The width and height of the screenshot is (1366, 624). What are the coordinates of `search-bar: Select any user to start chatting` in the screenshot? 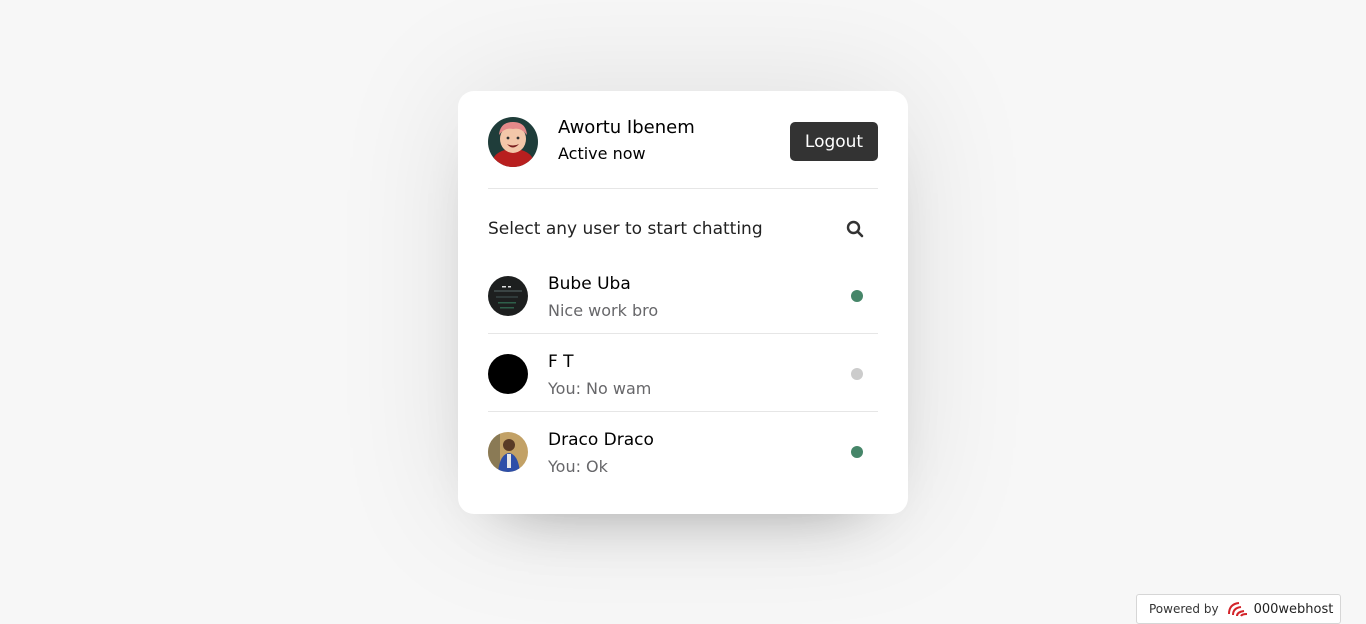 It's located at (683, 231).